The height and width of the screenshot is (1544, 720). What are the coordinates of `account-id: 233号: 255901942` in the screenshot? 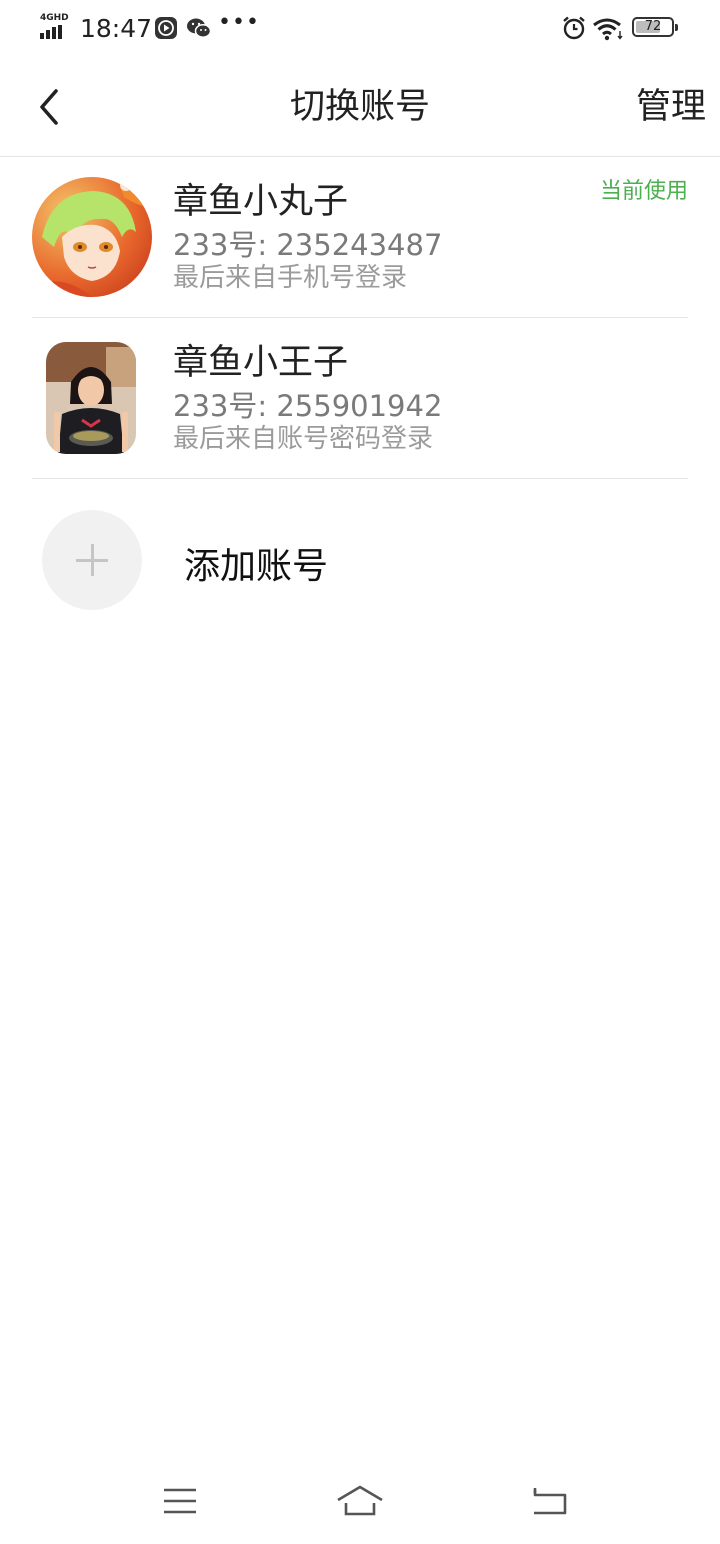 It's located at (308, 406).